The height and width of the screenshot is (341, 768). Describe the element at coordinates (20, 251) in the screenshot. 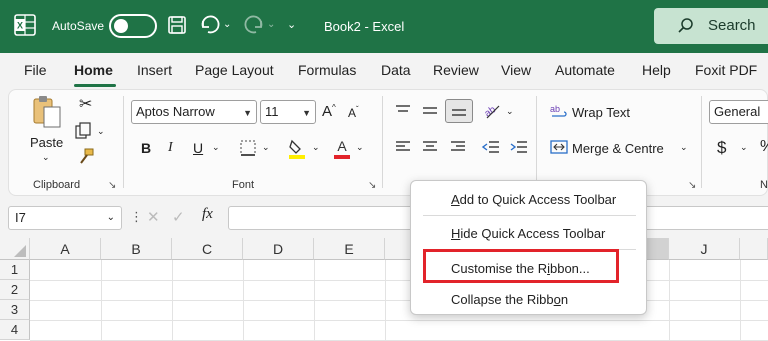

I see `select-all-icon` at that location.